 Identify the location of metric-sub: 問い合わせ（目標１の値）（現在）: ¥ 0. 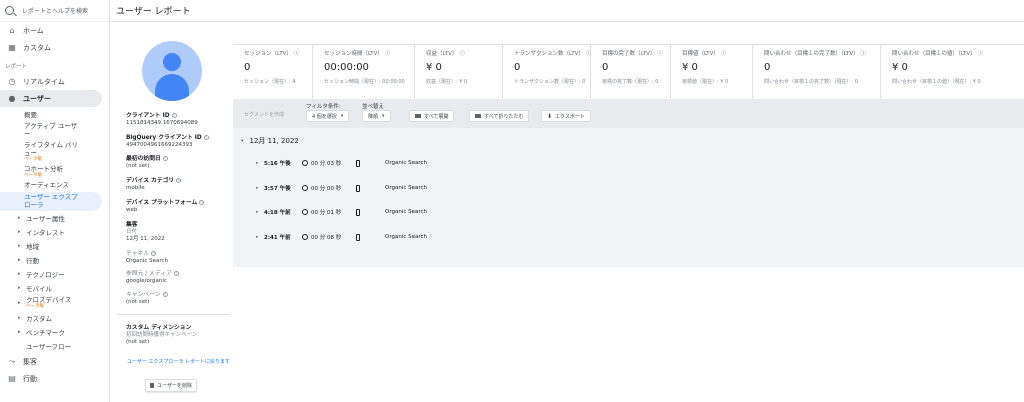
(936, 82).